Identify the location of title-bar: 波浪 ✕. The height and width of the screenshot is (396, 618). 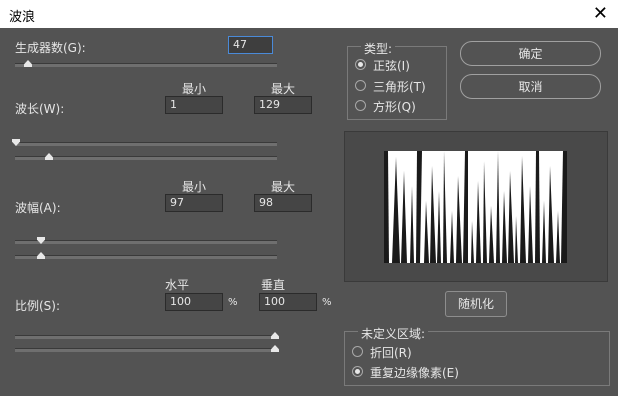
(309, 14).